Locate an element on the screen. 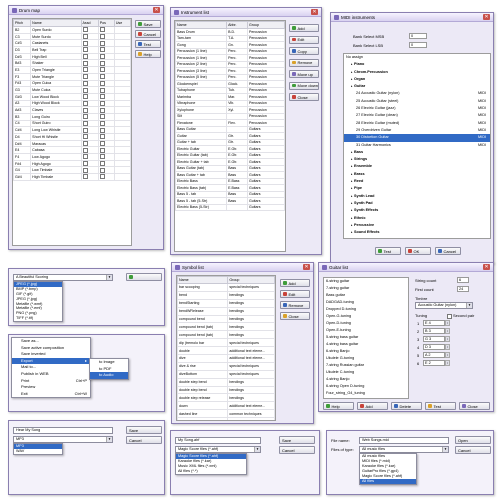 The height and width of the screenshot is (500, 500). tree-item: ▸Guitar is located at coordinates (417, 86).